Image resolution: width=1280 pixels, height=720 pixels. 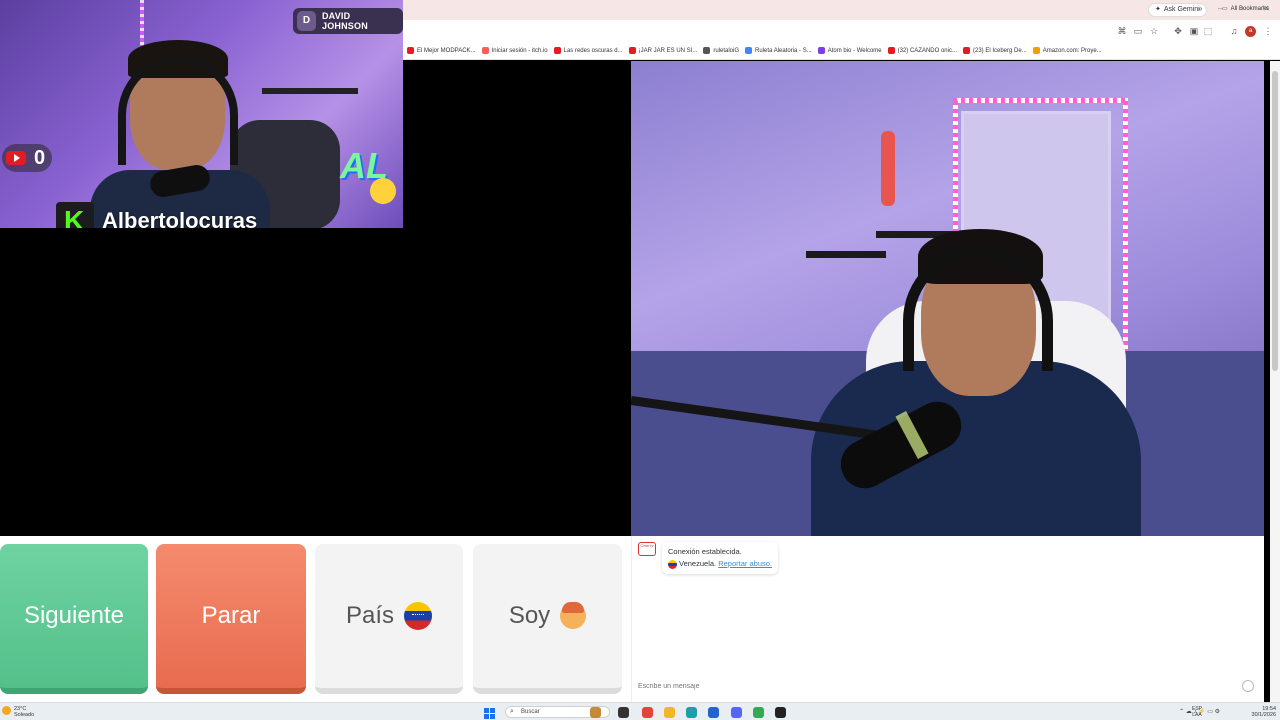 I want to click on connection-status: Conexión establecida., so click(x=705, y=551).